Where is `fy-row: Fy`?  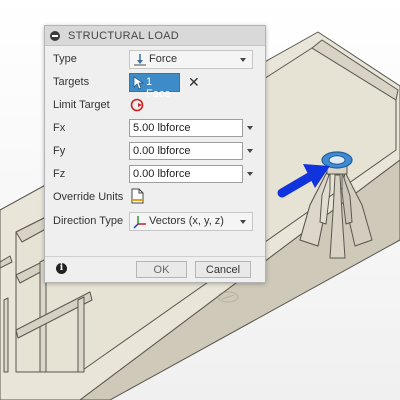 fy-row: Fy is located at coordinates (155, 152).